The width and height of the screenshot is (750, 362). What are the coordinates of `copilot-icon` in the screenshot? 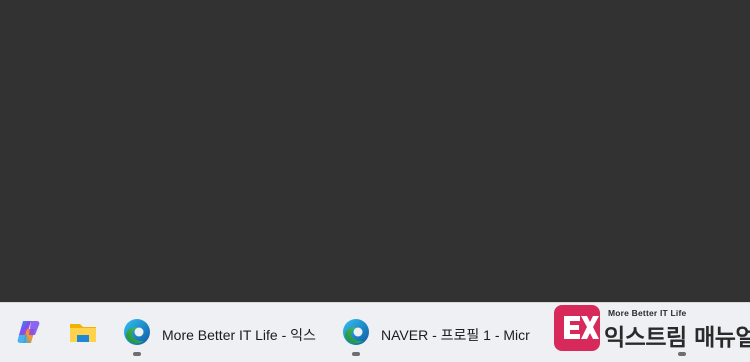 It's located at (28, 332).